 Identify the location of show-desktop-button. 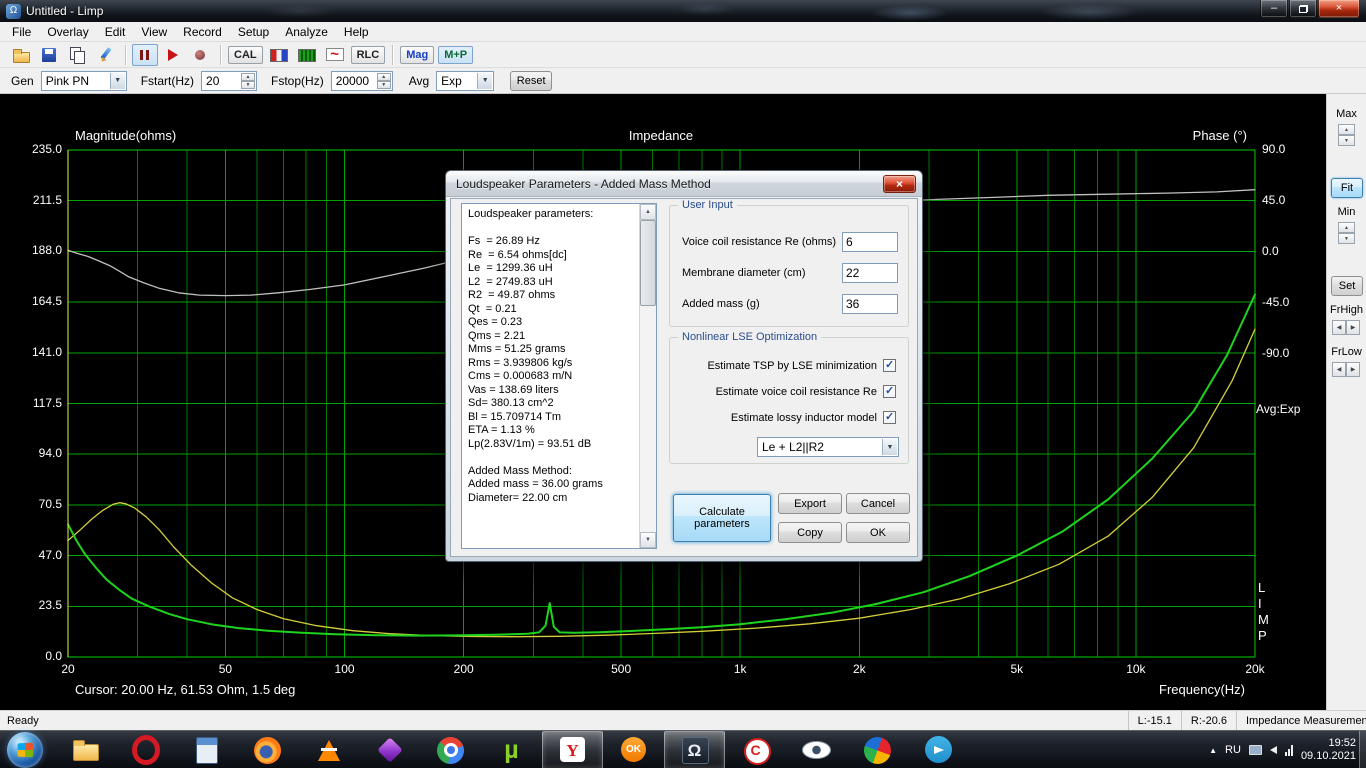
(1362, 749).